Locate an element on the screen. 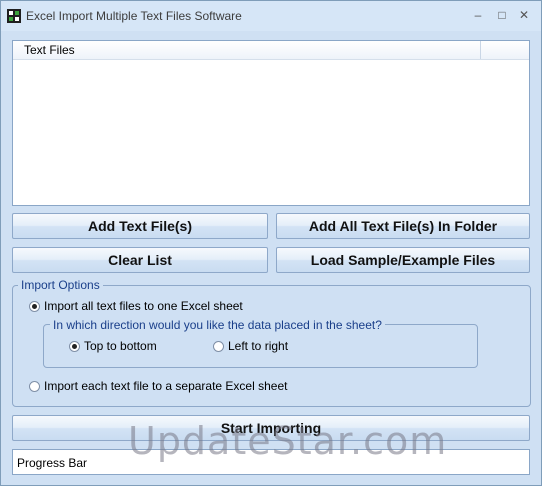  load-sample-button: Load Sample/Example Files is located at coordinates (403, 260).